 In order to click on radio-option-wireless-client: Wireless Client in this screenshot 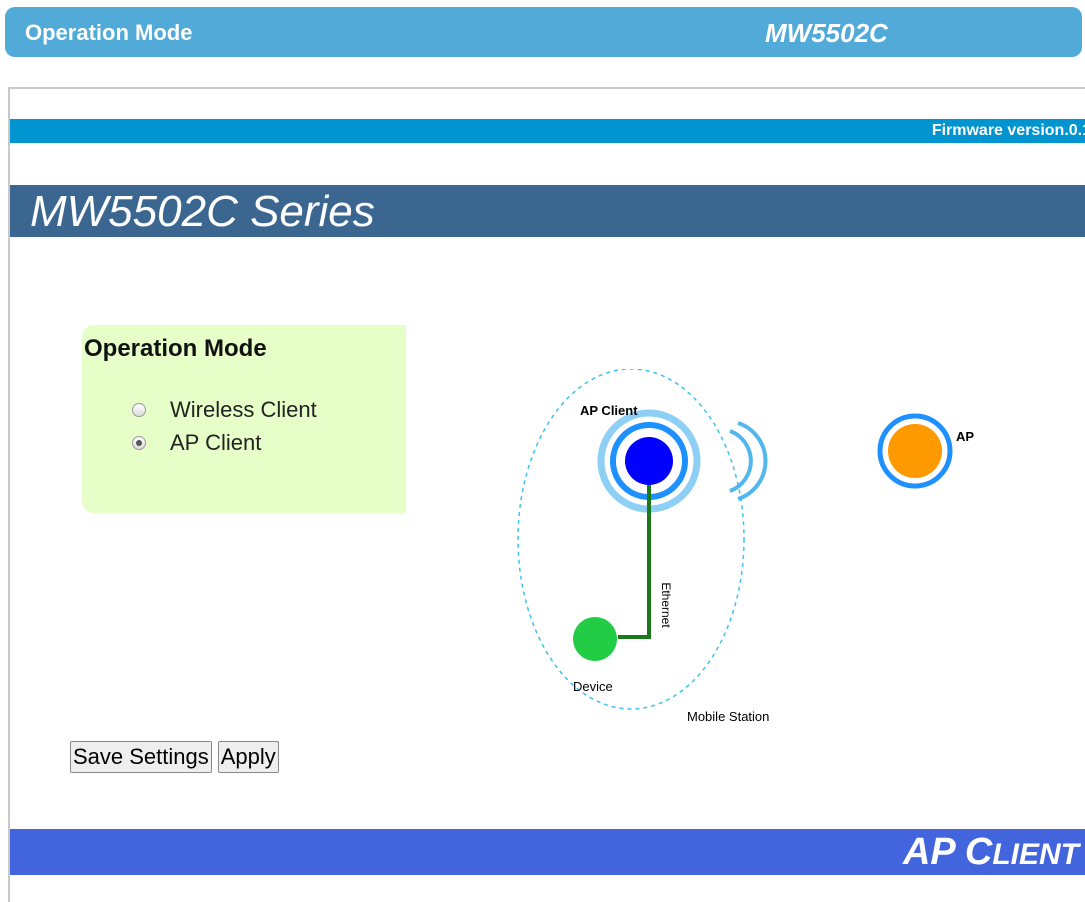, I will do `click(224, 410)`.